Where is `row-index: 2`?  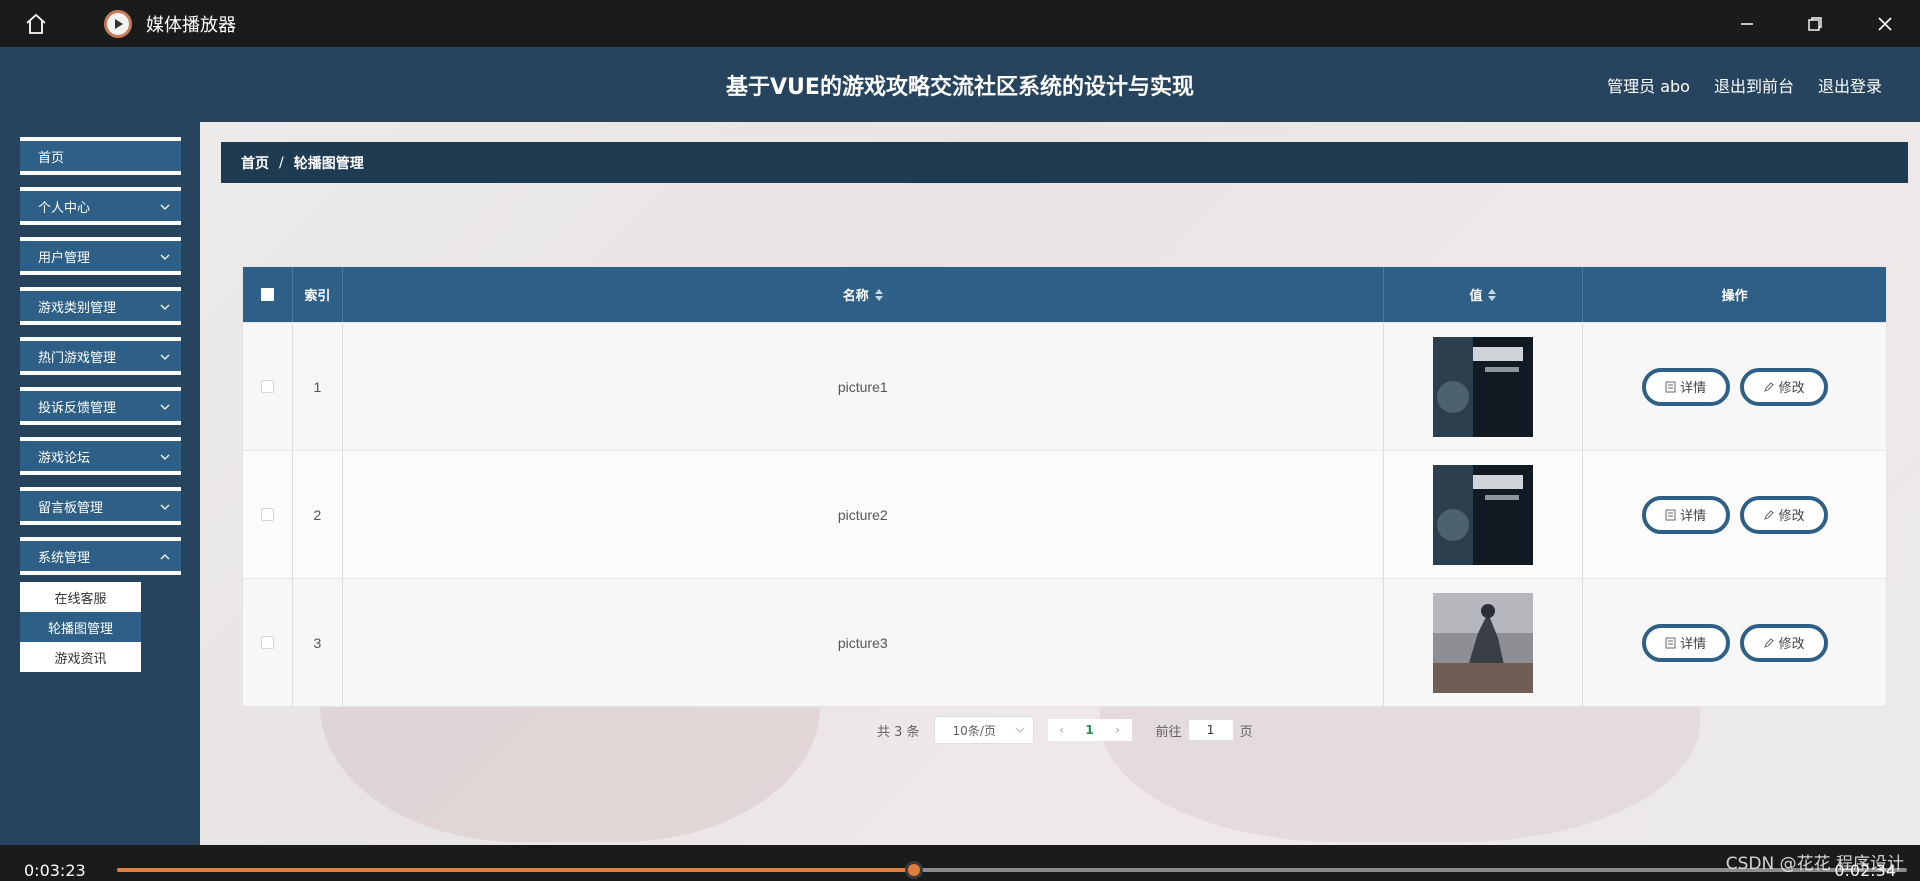
row-index: 2 is located at coordinates (318, 514).